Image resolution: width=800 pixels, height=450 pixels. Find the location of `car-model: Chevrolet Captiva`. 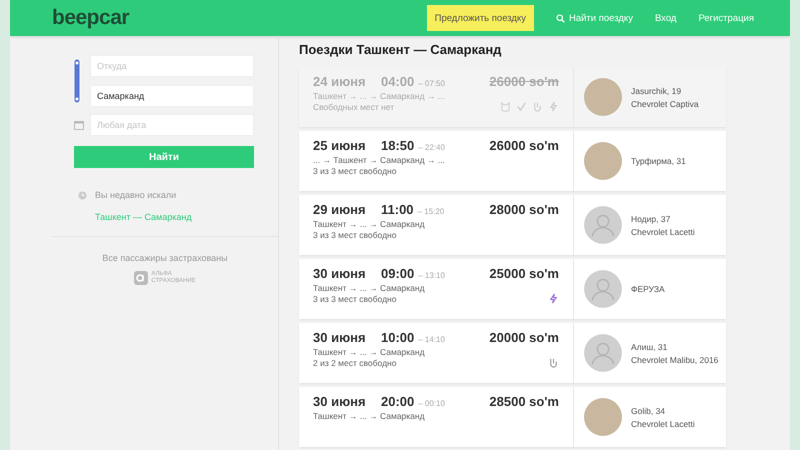

car-model: Chevrolet Captiva is located at coordinates (665, 103).